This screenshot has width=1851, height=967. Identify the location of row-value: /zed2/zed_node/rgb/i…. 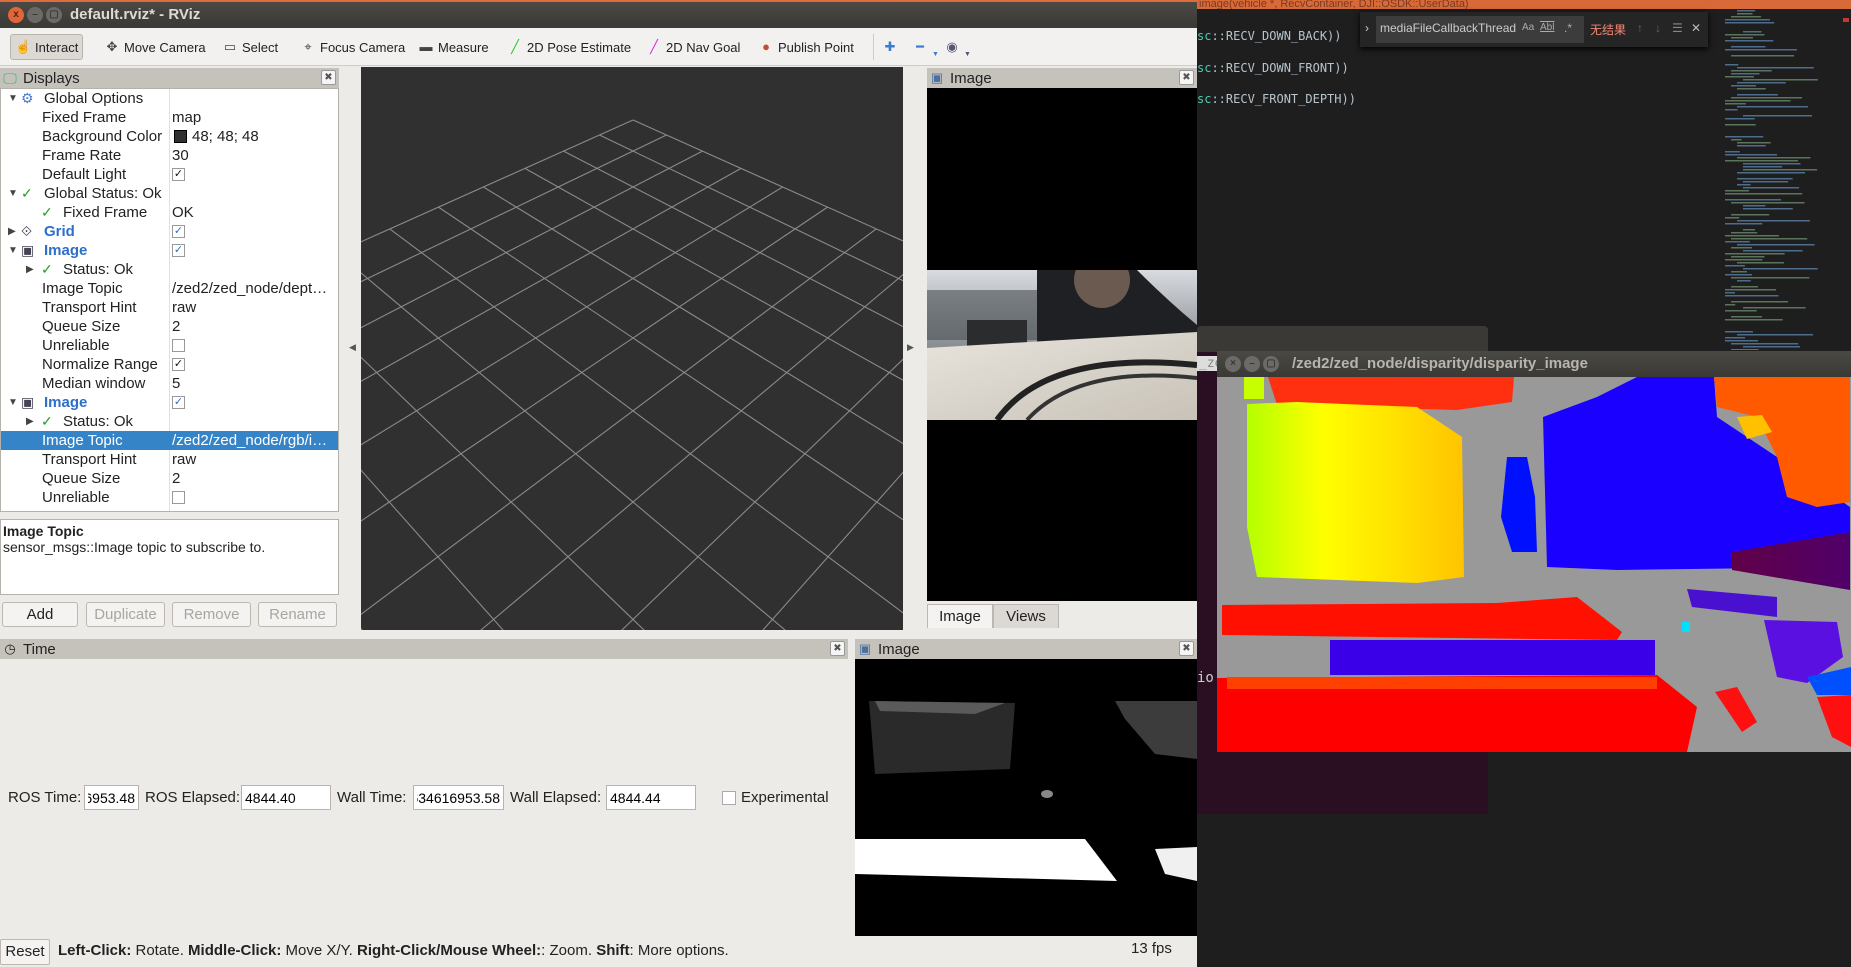
(249, 440).